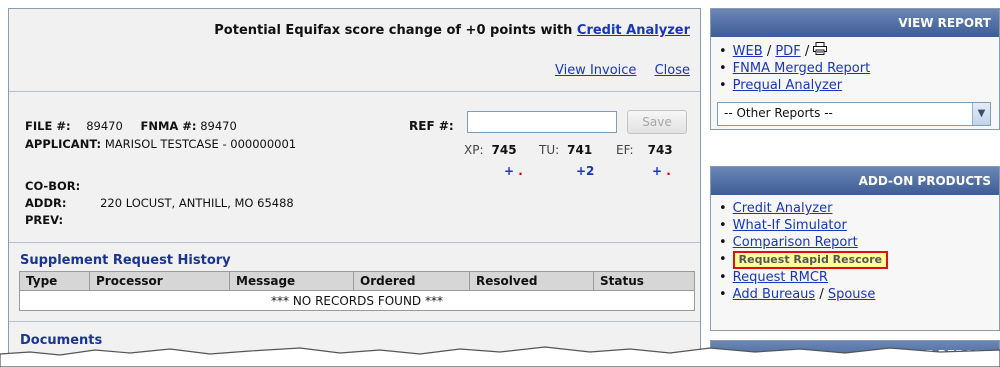 The height and width of the screenshot is (367, 1000). What do you see at coordinates (787, 51) in the screenshot?
I see `pdf-link: PDF` at bounding box center [787, 51].